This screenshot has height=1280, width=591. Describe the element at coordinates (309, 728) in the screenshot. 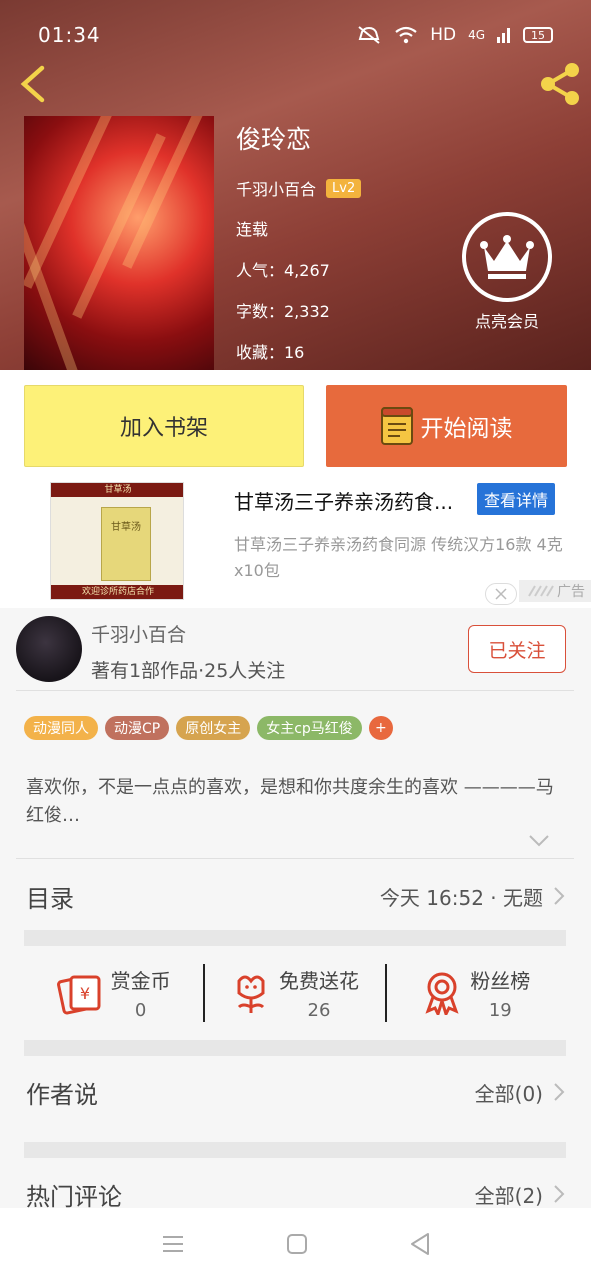

I see `tag-item: 女主cp马红俊` at that location.